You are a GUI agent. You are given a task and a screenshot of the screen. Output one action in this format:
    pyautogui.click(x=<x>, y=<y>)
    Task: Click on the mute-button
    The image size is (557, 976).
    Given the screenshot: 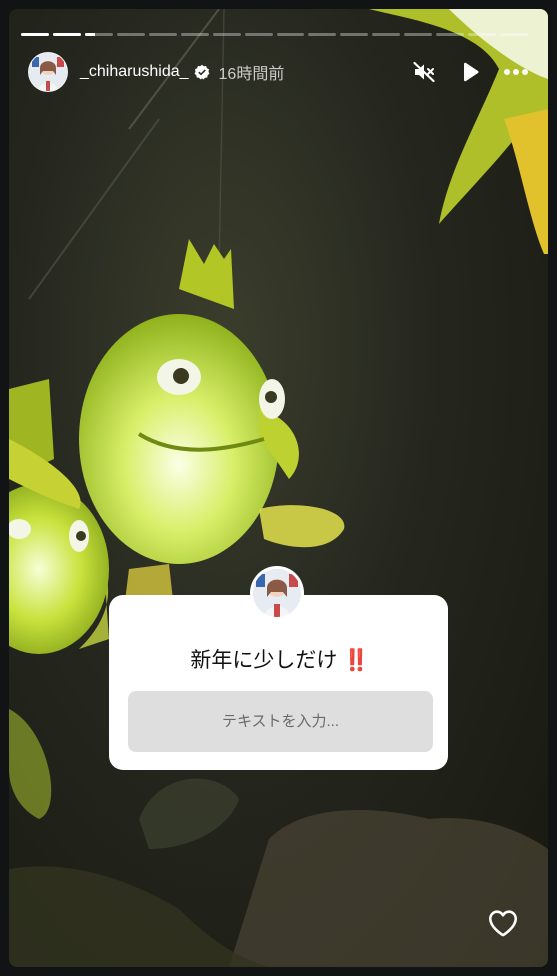 What is the action you would take?
    pyautogui.click(x=424, y=72)
    